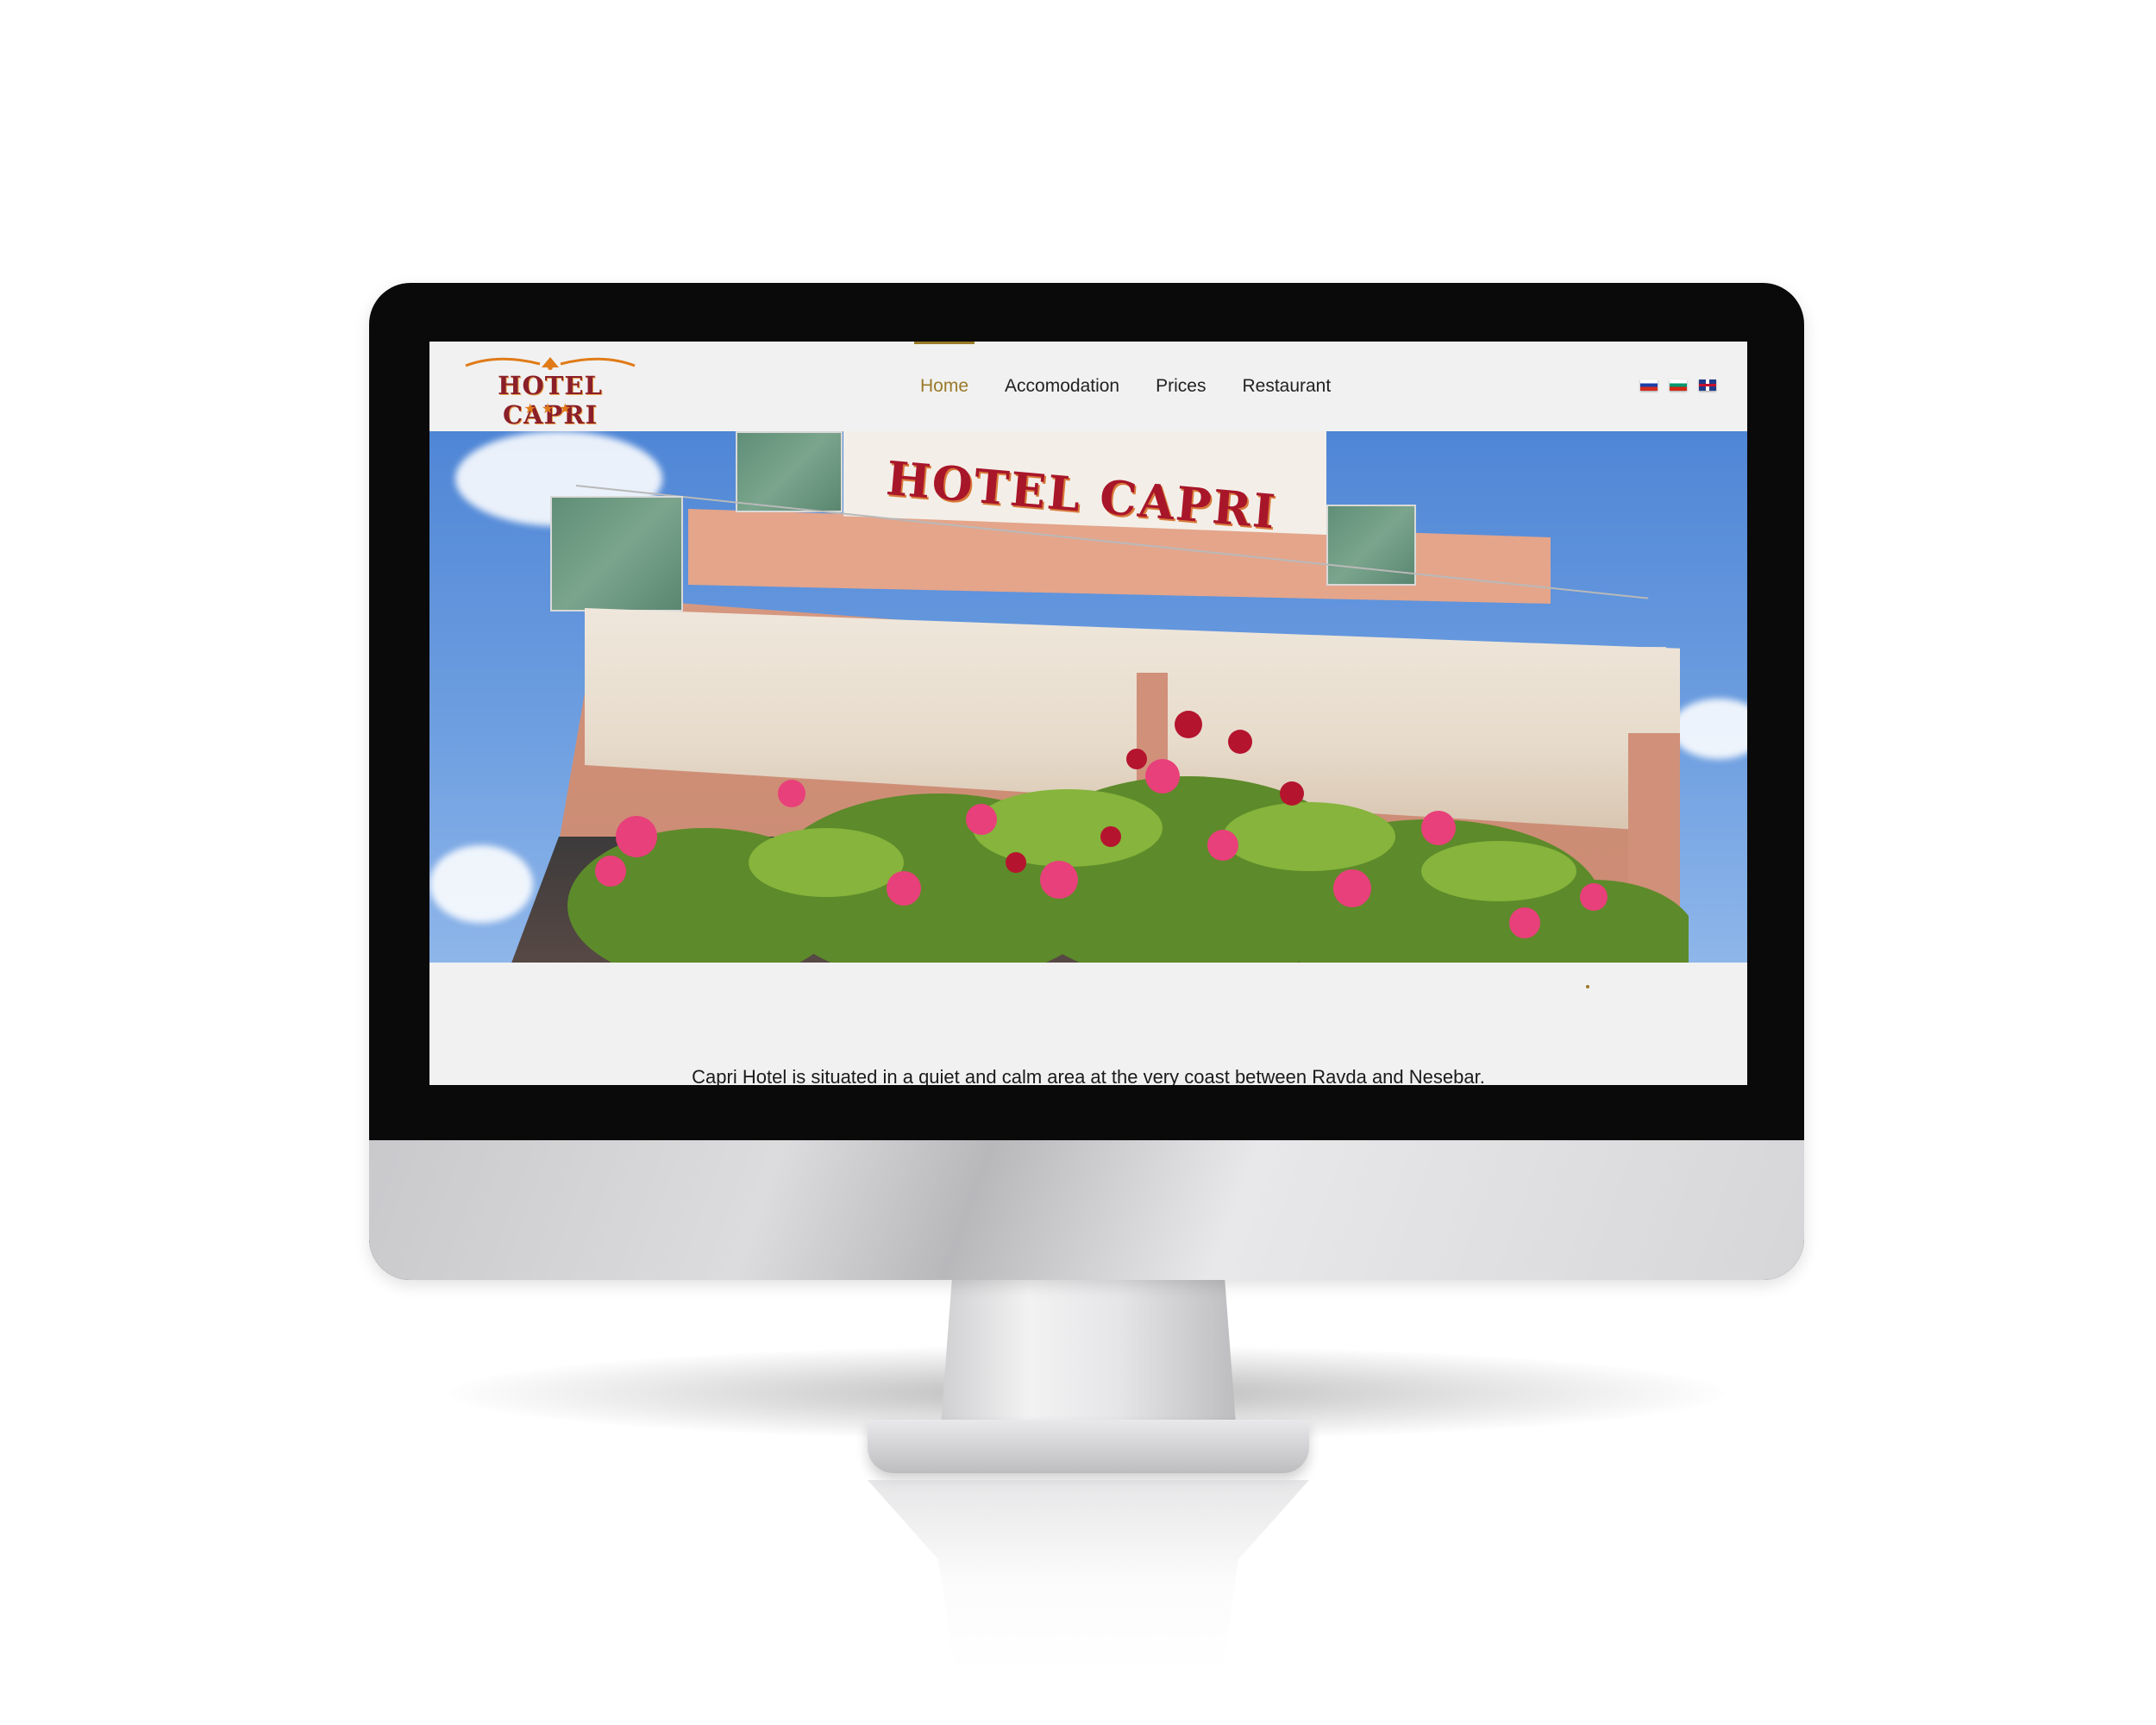  I want to click on language-switcher, so click(1678, 385).